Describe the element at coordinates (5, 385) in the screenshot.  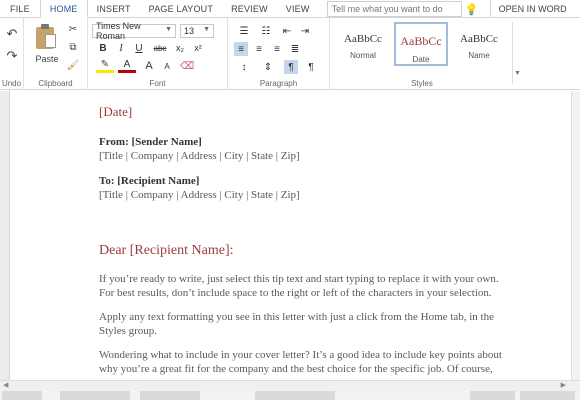
I see `scroll-left-icon: ◀` at that location.